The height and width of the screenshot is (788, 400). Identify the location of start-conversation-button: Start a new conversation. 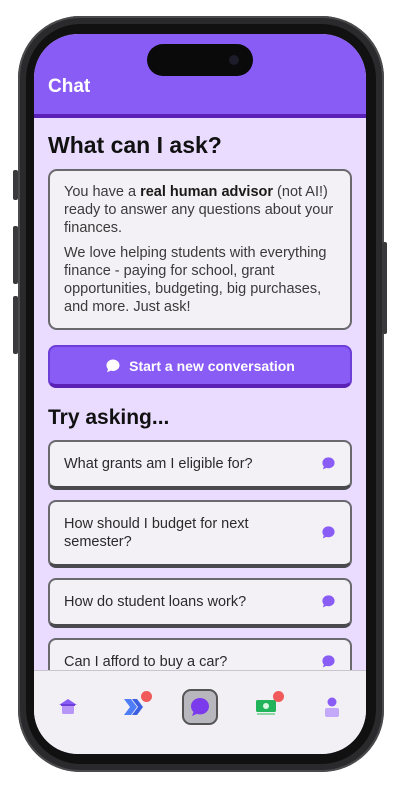
(200, 366).